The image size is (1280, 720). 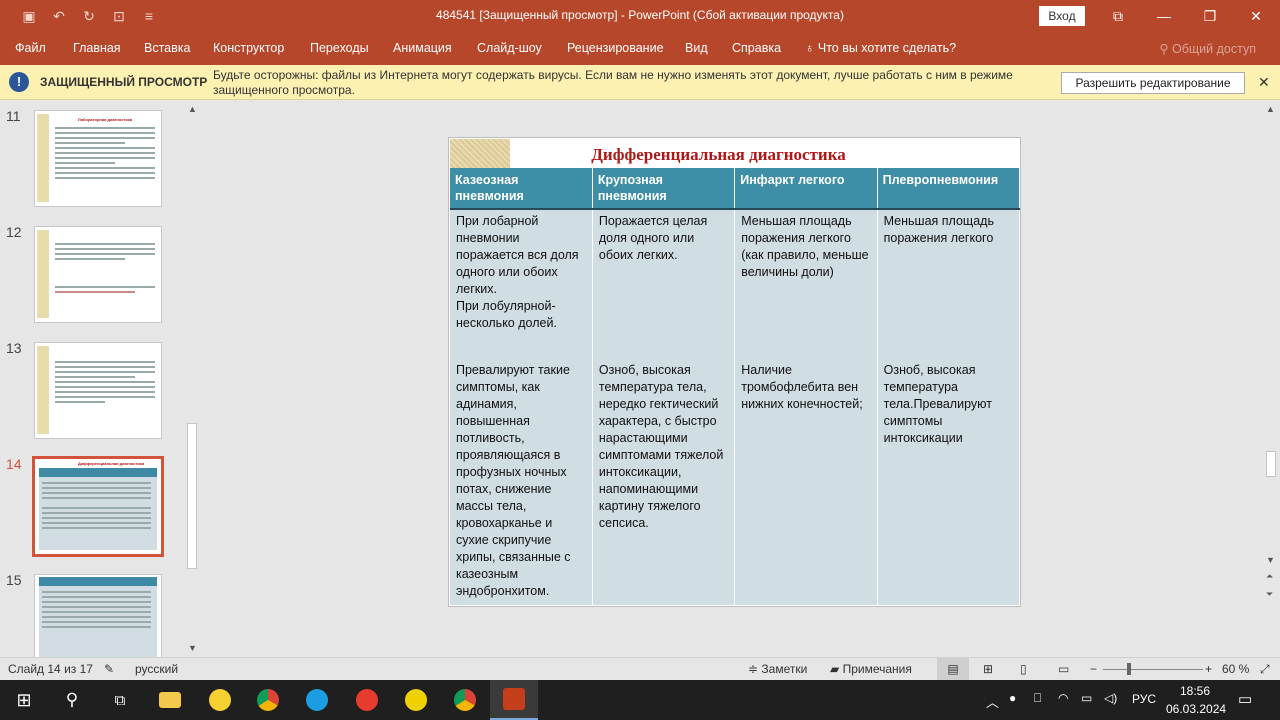 What do you see at coordinates (953, 669) in the screenshot?
I see `normal-view-icon: ▤` at bounding box center [953, 669].